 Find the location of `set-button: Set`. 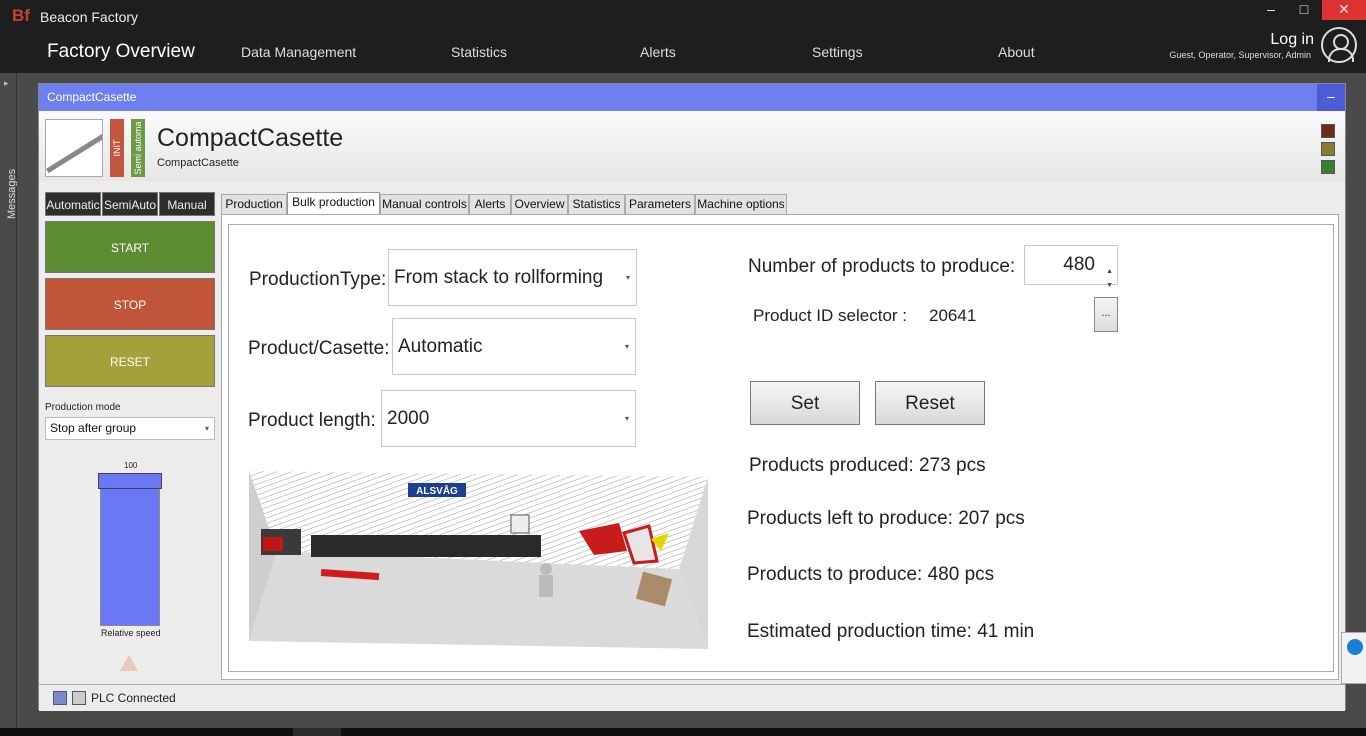

set-button: Set is located at coordinates (805, 403).